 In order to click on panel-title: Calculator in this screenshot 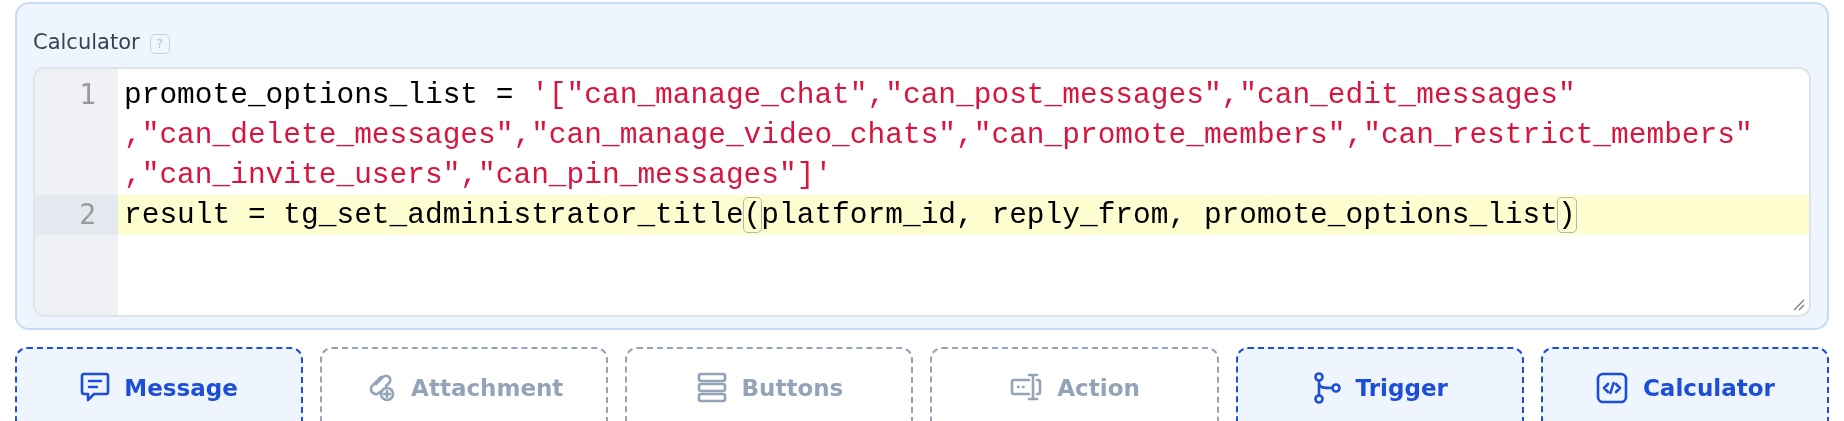, I will do `click(86, 42)`.